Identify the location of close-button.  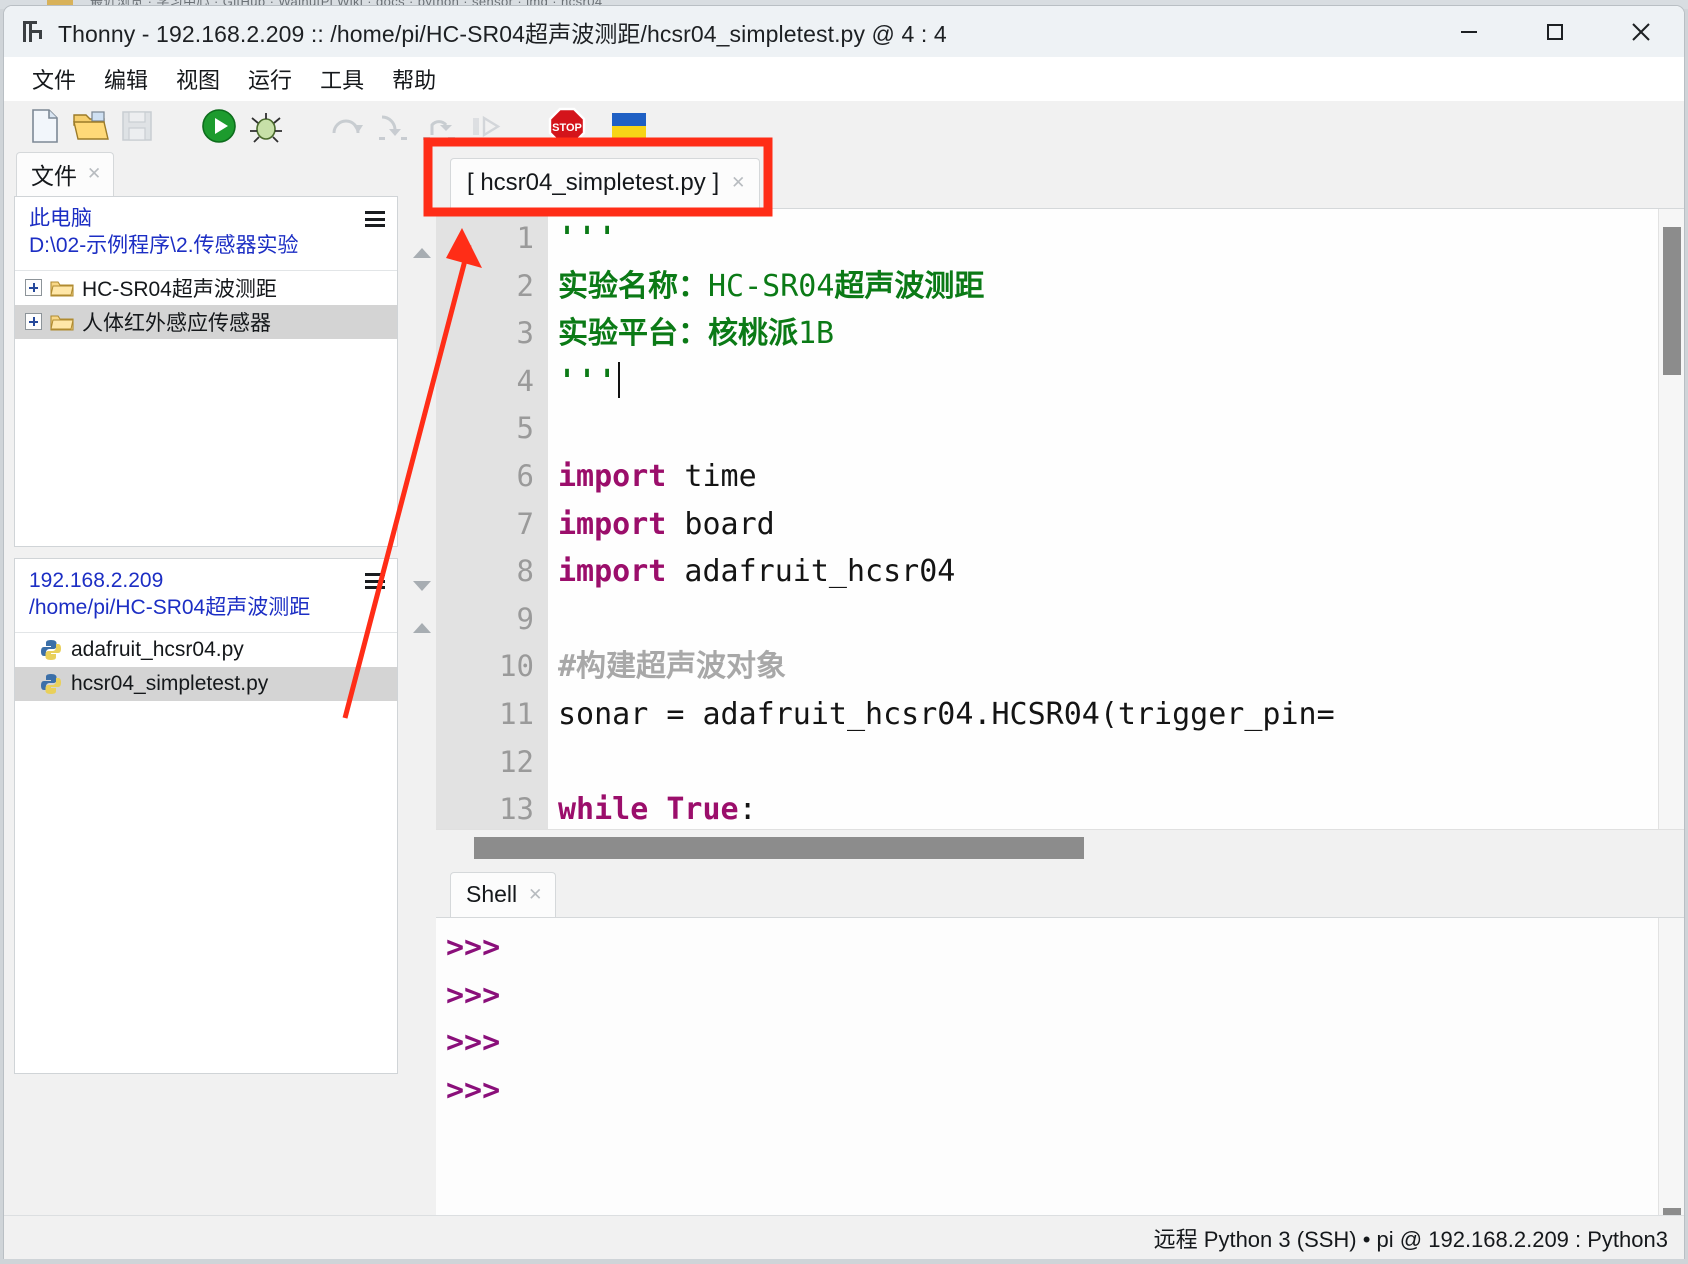
(1641, 31).